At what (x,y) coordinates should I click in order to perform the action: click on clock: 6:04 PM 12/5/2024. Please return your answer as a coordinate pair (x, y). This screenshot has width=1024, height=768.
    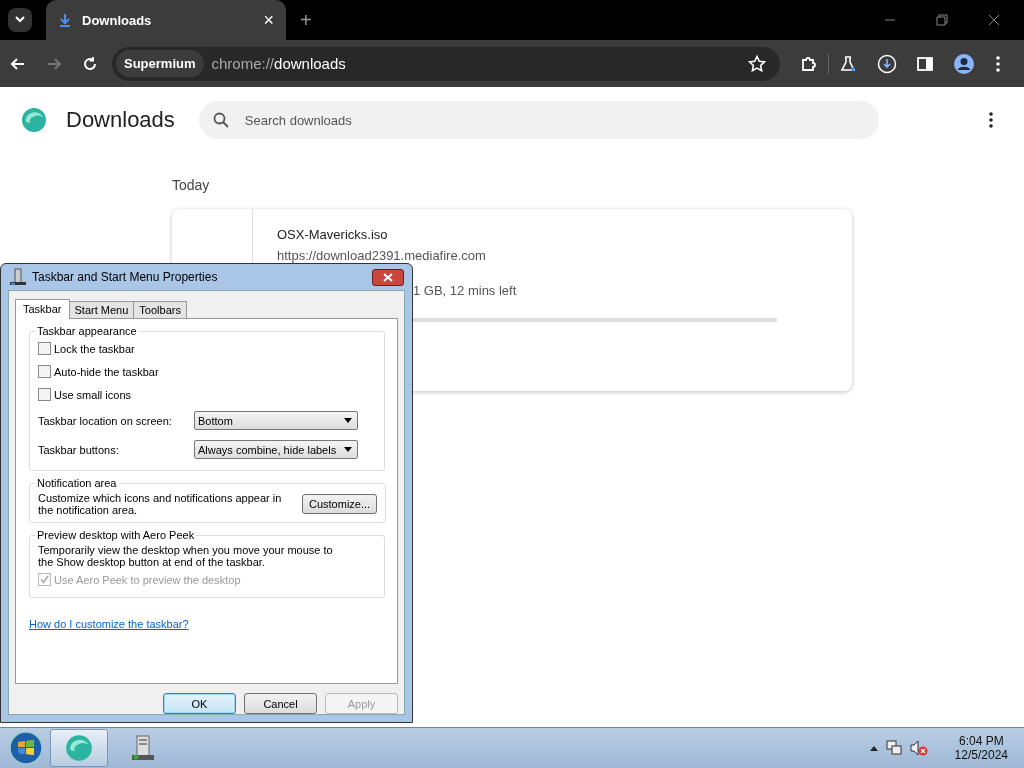
    Looking at the image, I should click on (981, 748).